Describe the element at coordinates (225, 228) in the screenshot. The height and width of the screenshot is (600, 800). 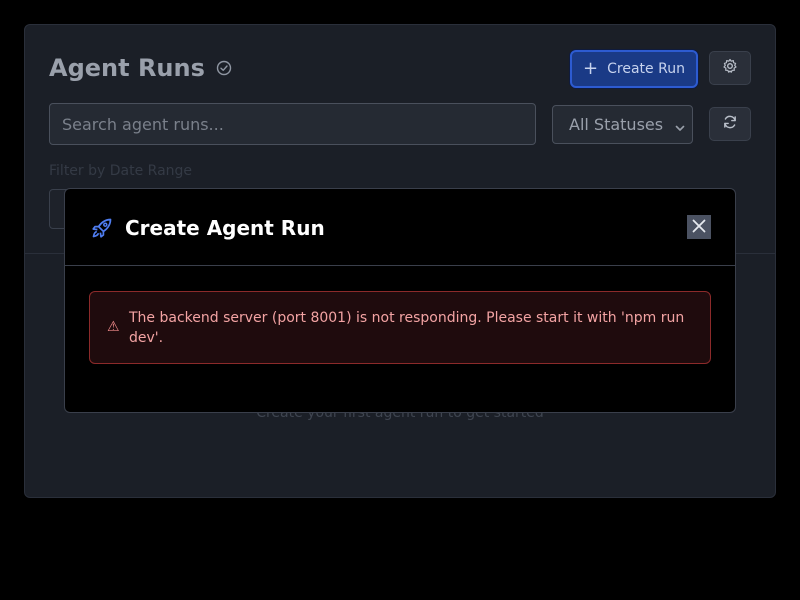
I see `modal-title: Create Agent Run` at that location.